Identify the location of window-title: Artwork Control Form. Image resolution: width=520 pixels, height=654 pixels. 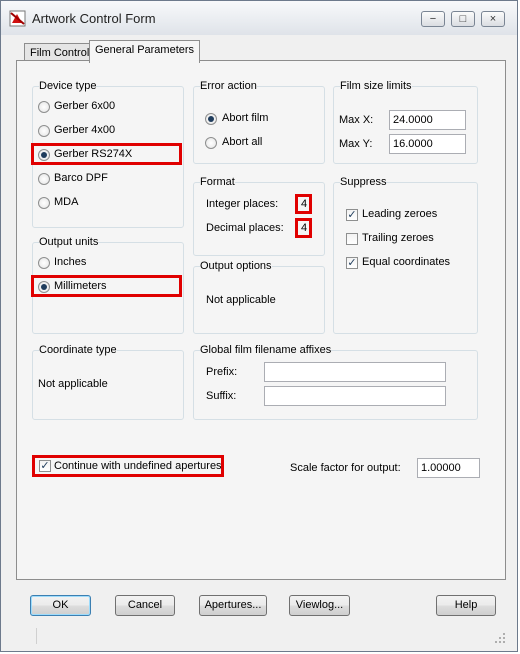
(94, 18).